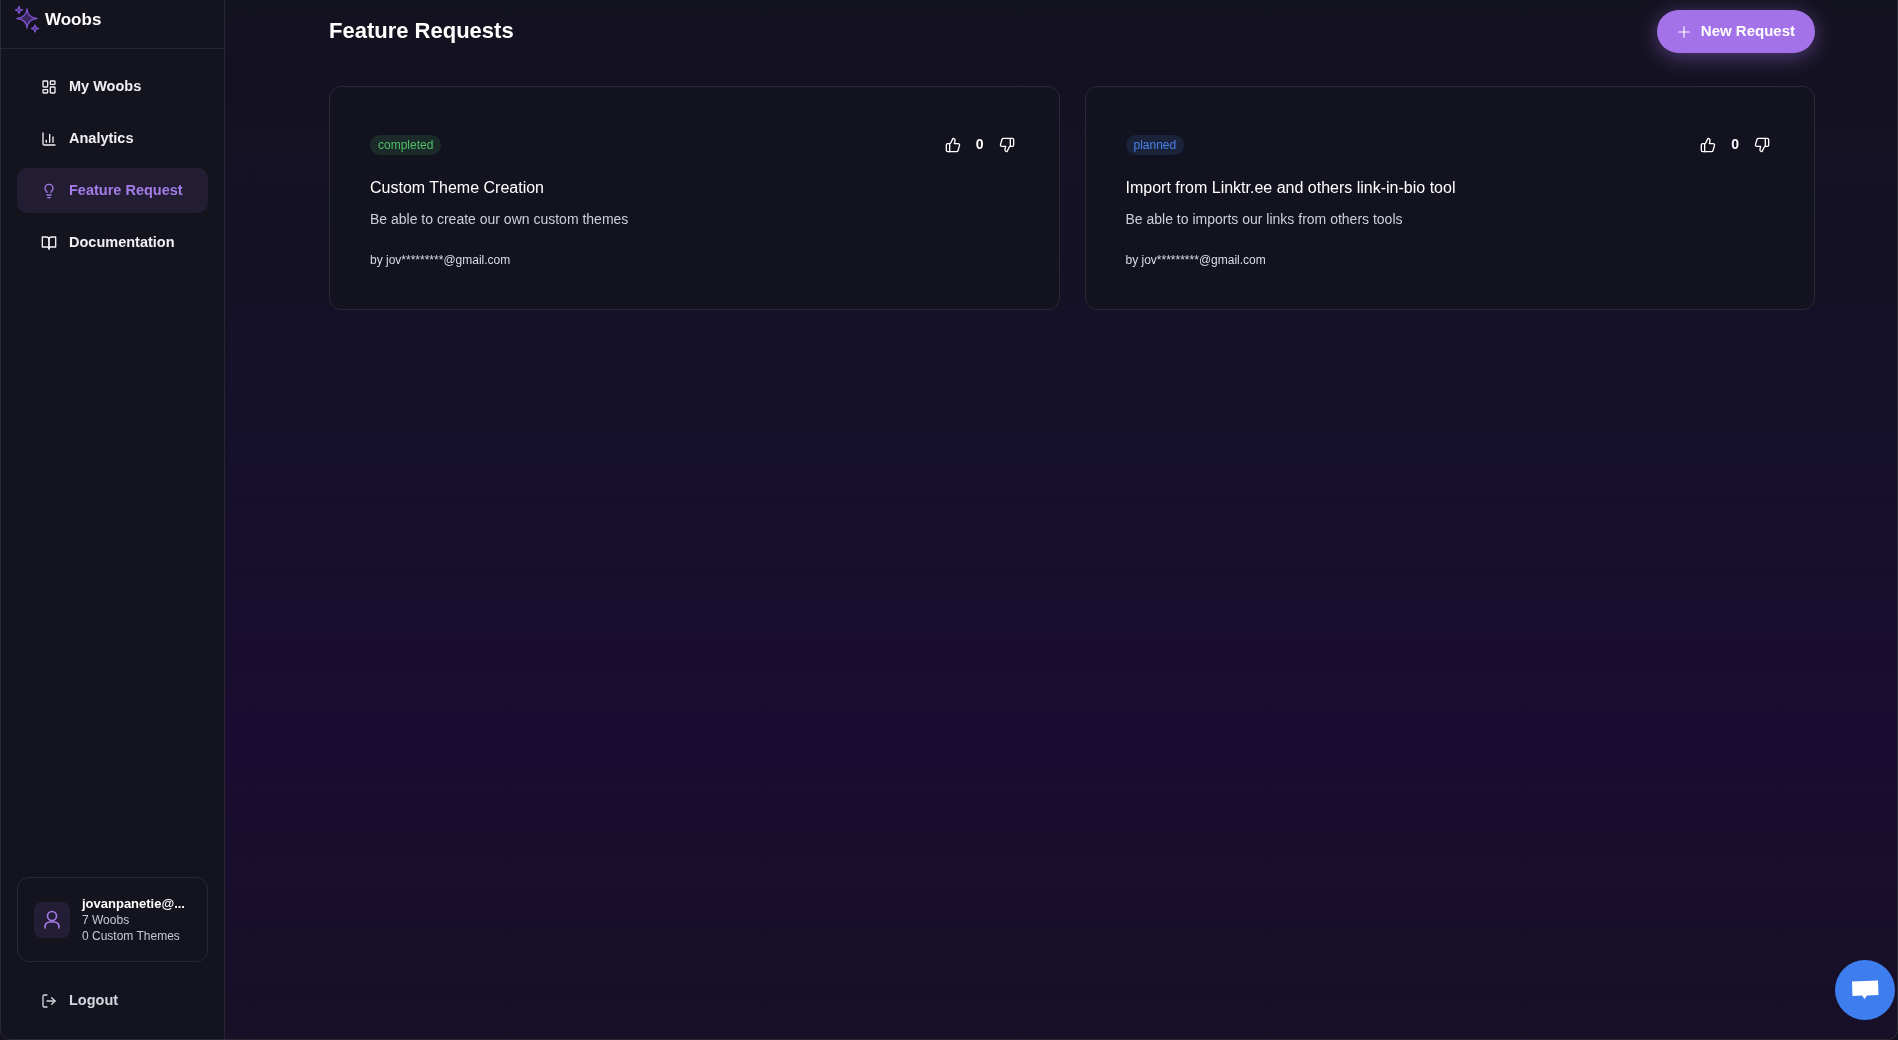 This screenshot has width=1898, height=1040. Describe the element at coordinates (112, 190) in the screenshot. I see `sidebar-nav-item: Feature Request` at that location.